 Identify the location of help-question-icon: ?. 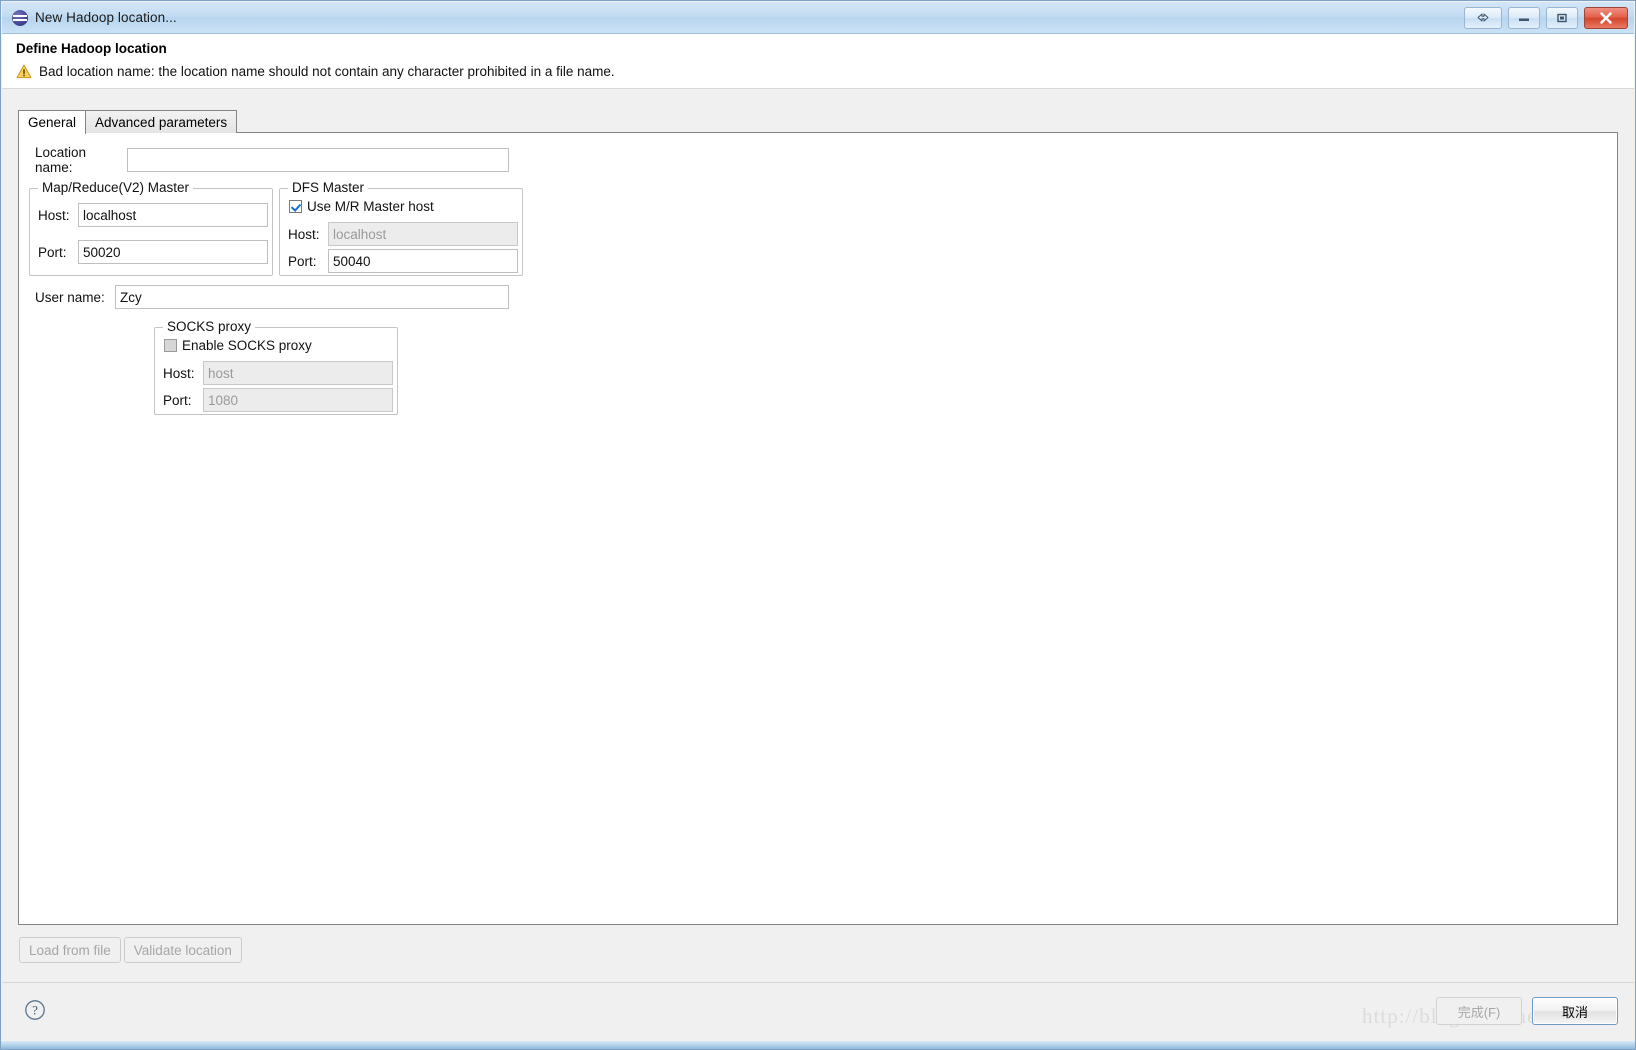
(35, 1010).